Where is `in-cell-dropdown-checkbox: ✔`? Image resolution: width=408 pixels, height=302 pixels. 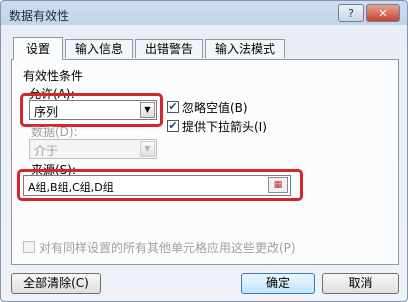
in-cell-dropdown-checkbox: ✔ is located at coordinates (173, 126).